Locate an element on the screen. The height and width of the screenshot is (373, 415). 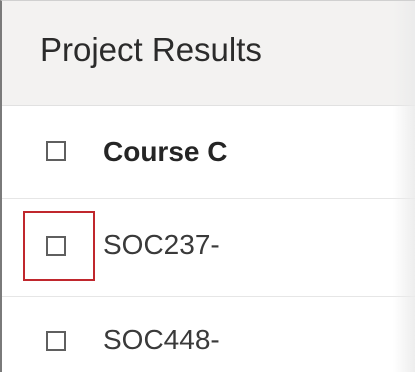
column-header-course-code: Course C is located at coordinates (165, 152).